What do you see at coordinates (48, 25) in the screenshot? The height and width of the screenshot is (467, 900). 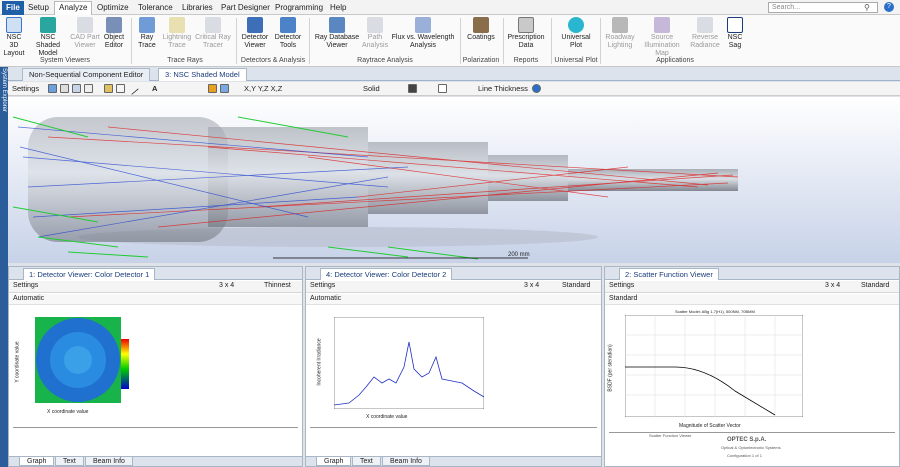 I see `shaded-model-icon` at bounding box center [48, 25].